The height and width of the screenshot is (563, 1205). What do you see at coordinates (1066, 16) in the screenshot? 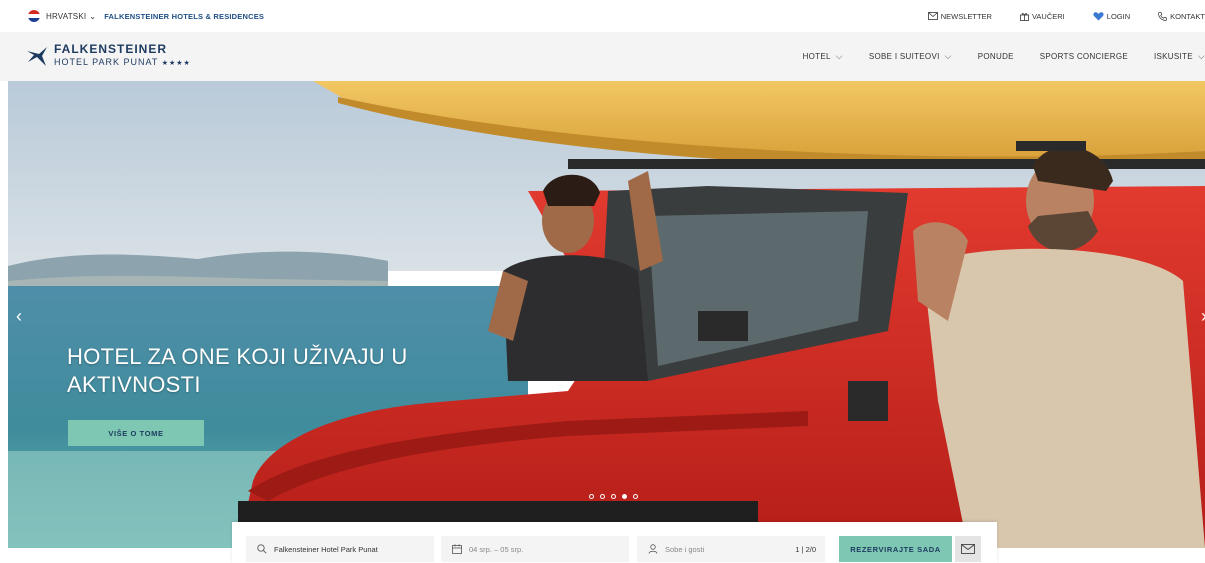
I see `utility-links: NEWSLETTER VAUČERI LOGIN KONTAKT` at bounding box center [1066, 16].